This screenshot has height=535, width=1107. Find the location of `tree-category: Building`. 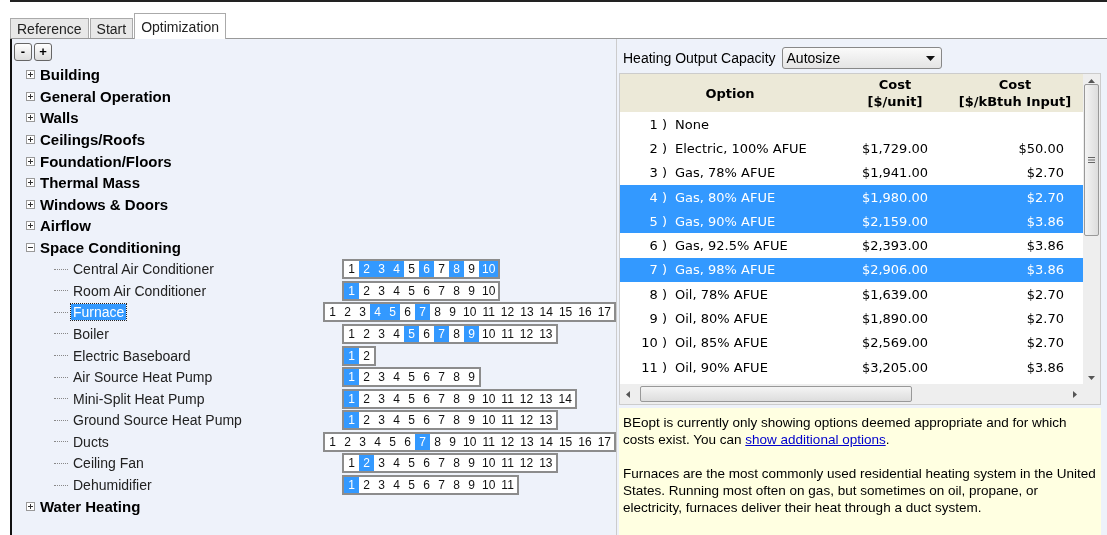

tree-category: Building is located at coordinates (70, 75).